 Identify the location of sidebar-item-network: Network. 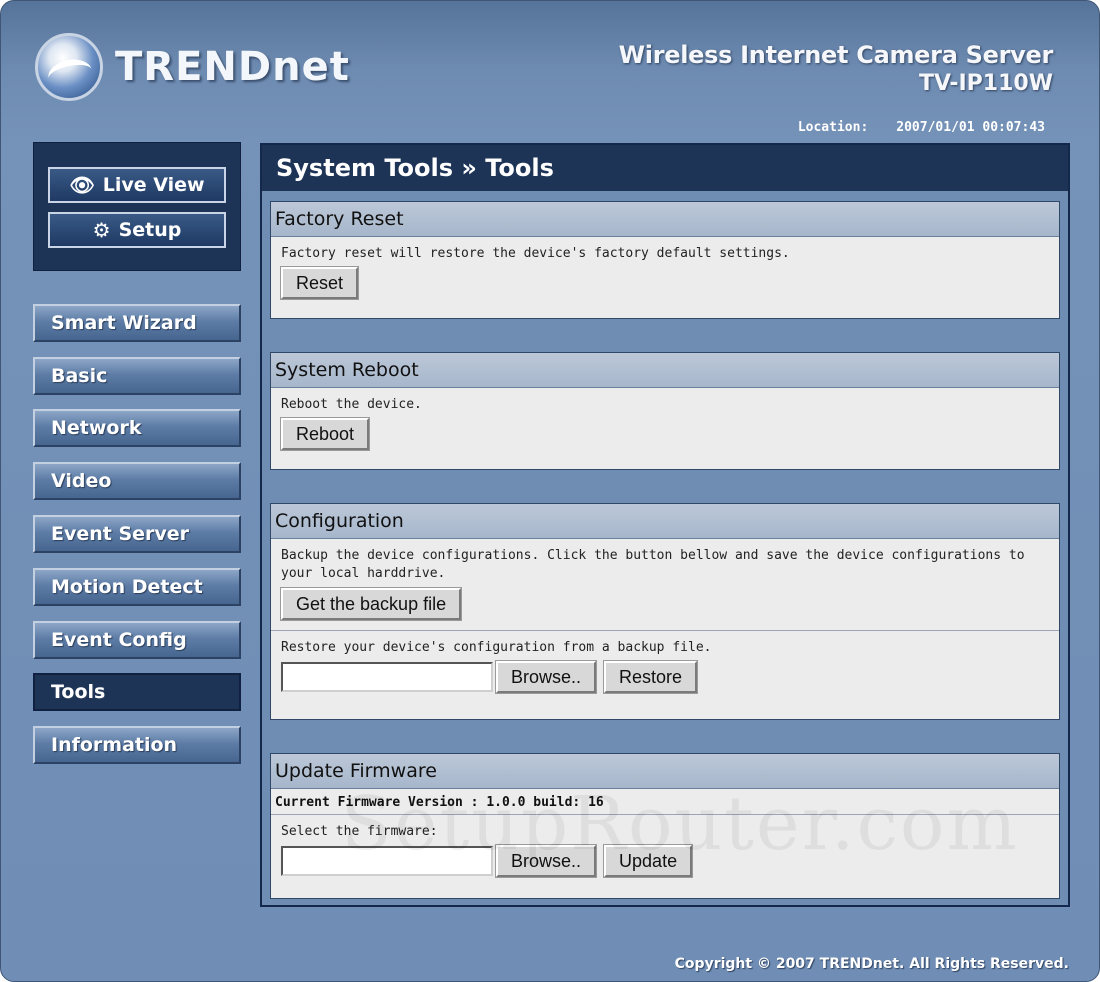
(137, 428).